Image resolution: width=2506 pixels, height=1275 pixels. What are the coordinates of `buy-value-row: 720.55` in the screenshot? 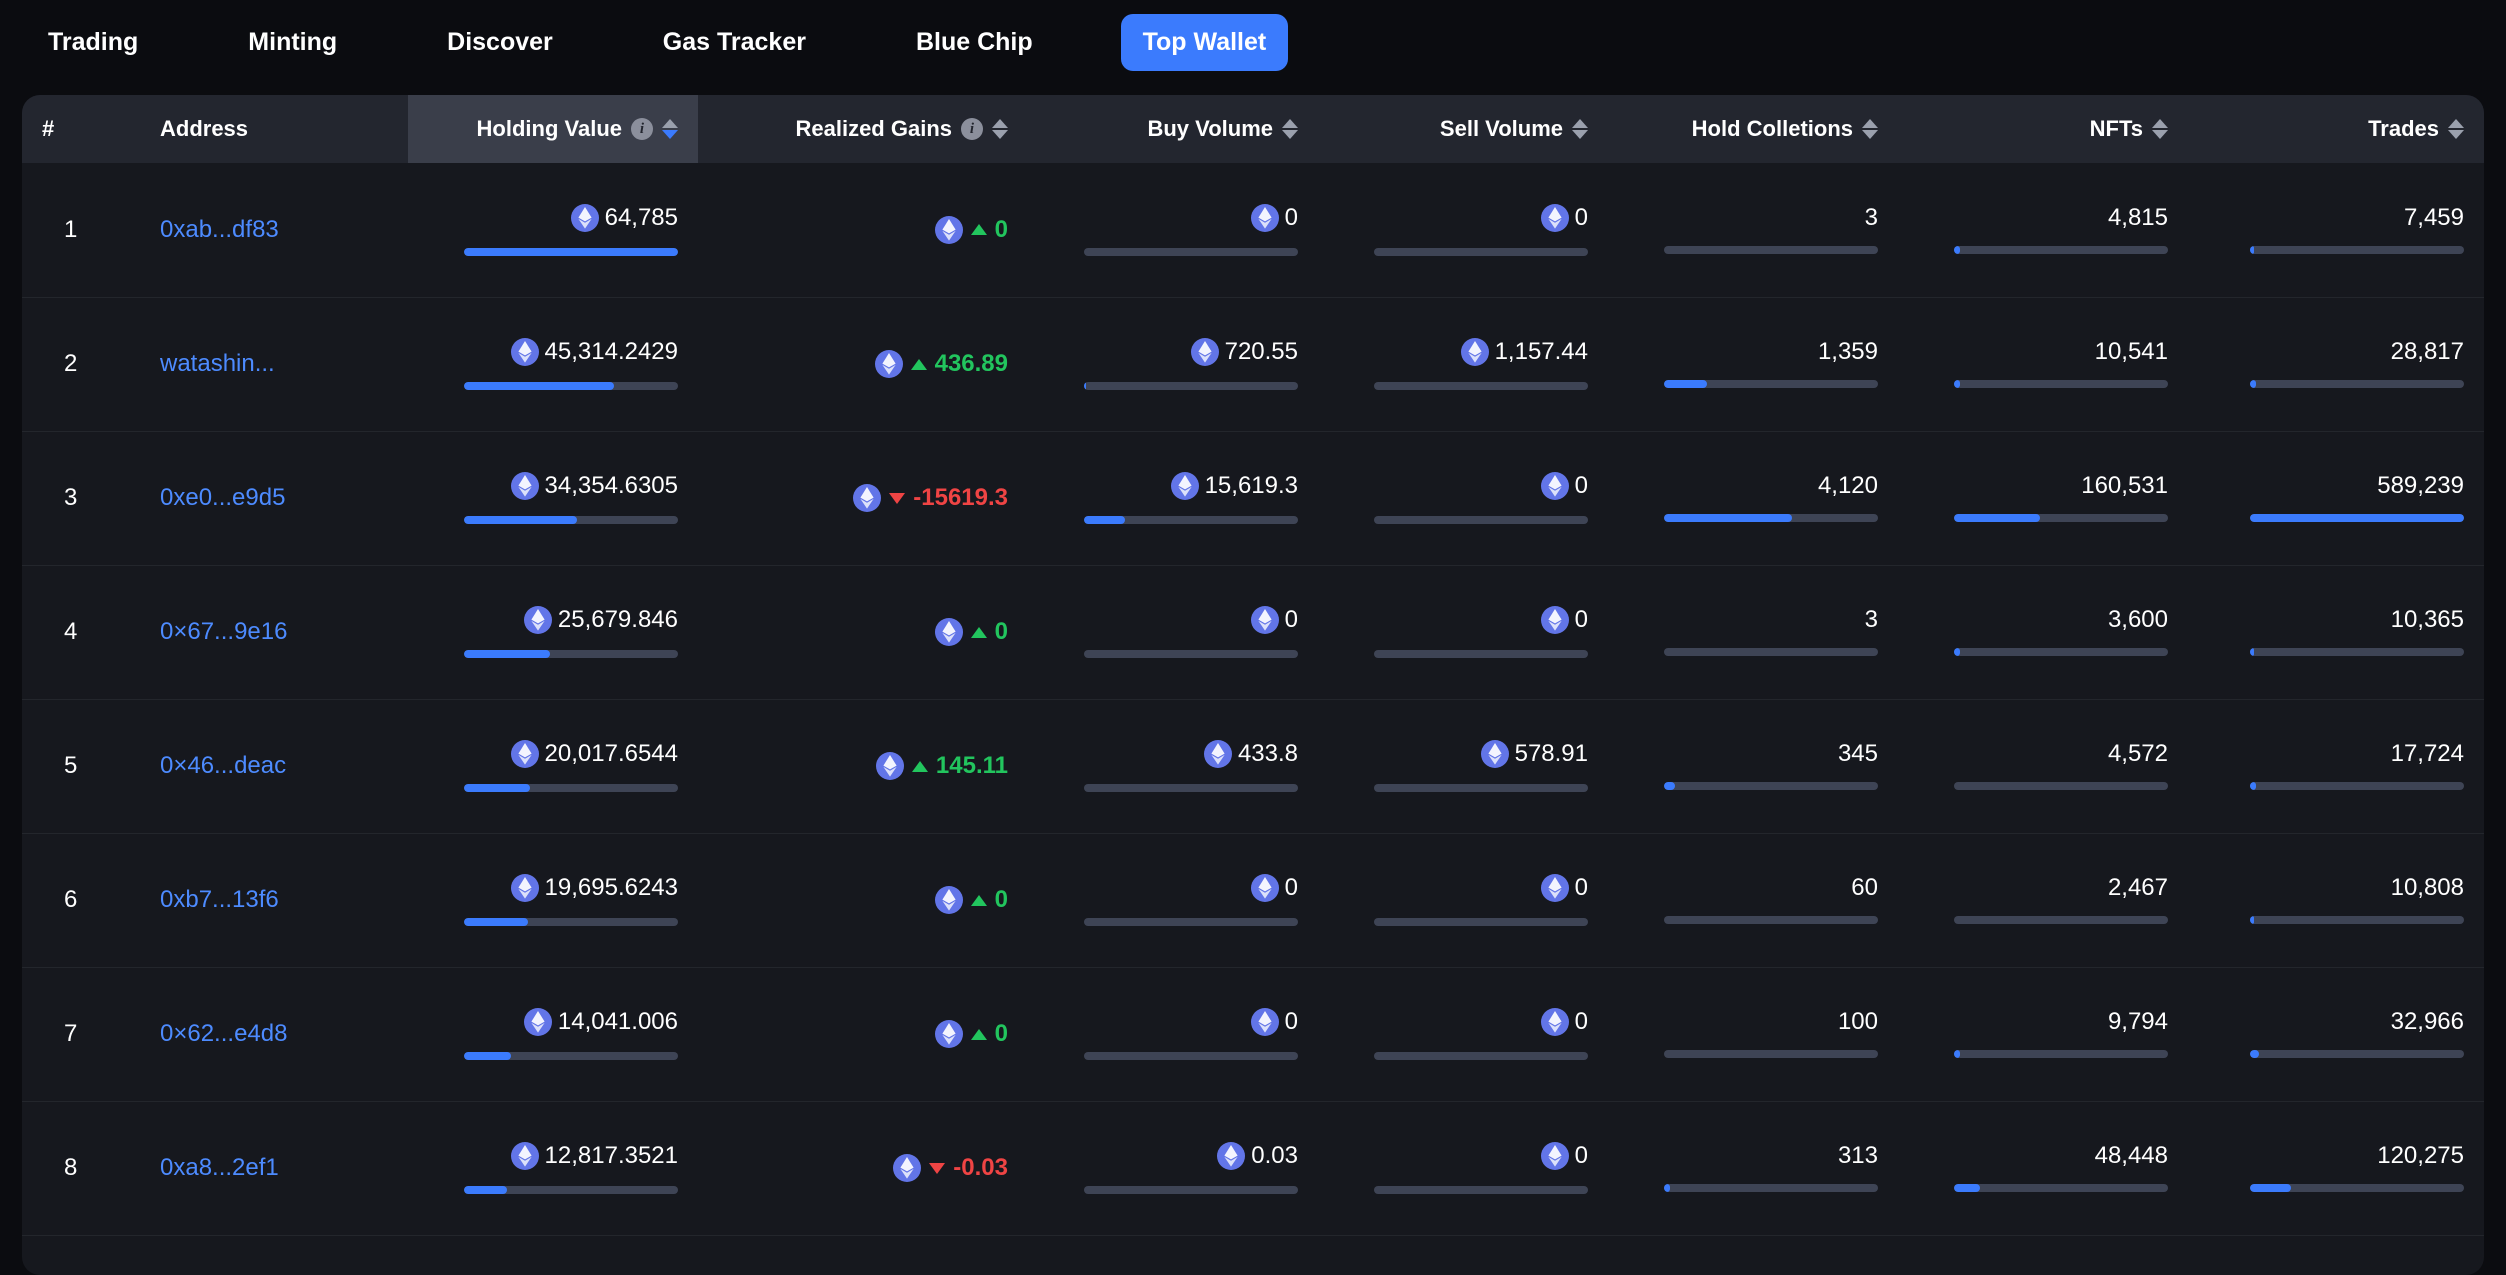 It's located at (1244, 352).